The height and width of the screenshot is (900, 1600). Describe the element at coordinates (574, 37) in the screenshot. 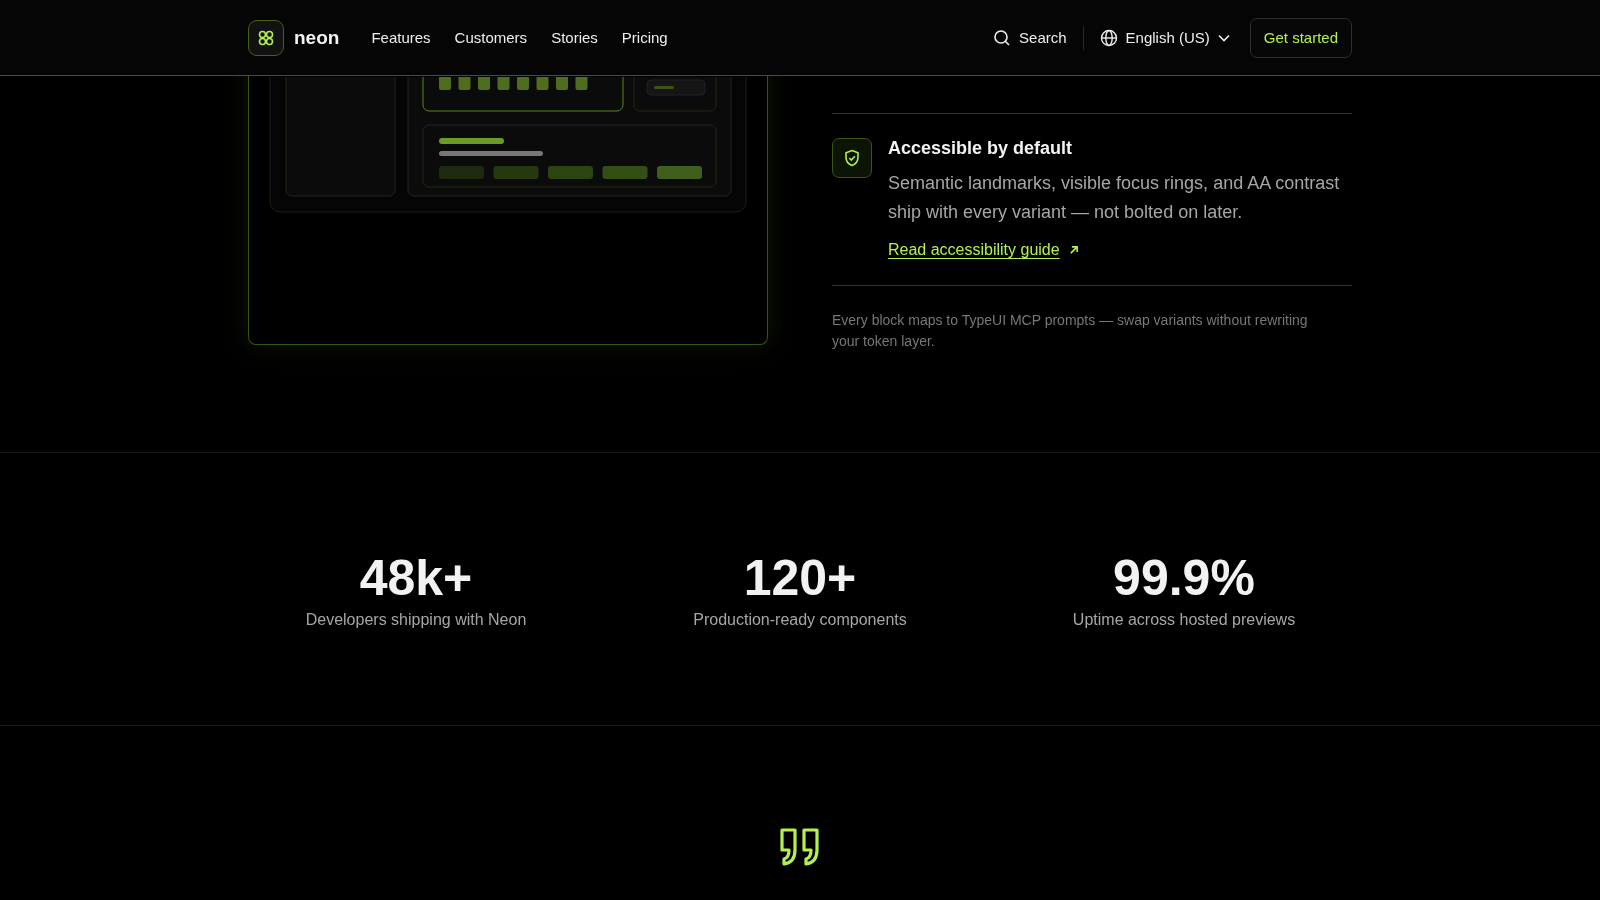

I see `nav-link: Stories` at that location.